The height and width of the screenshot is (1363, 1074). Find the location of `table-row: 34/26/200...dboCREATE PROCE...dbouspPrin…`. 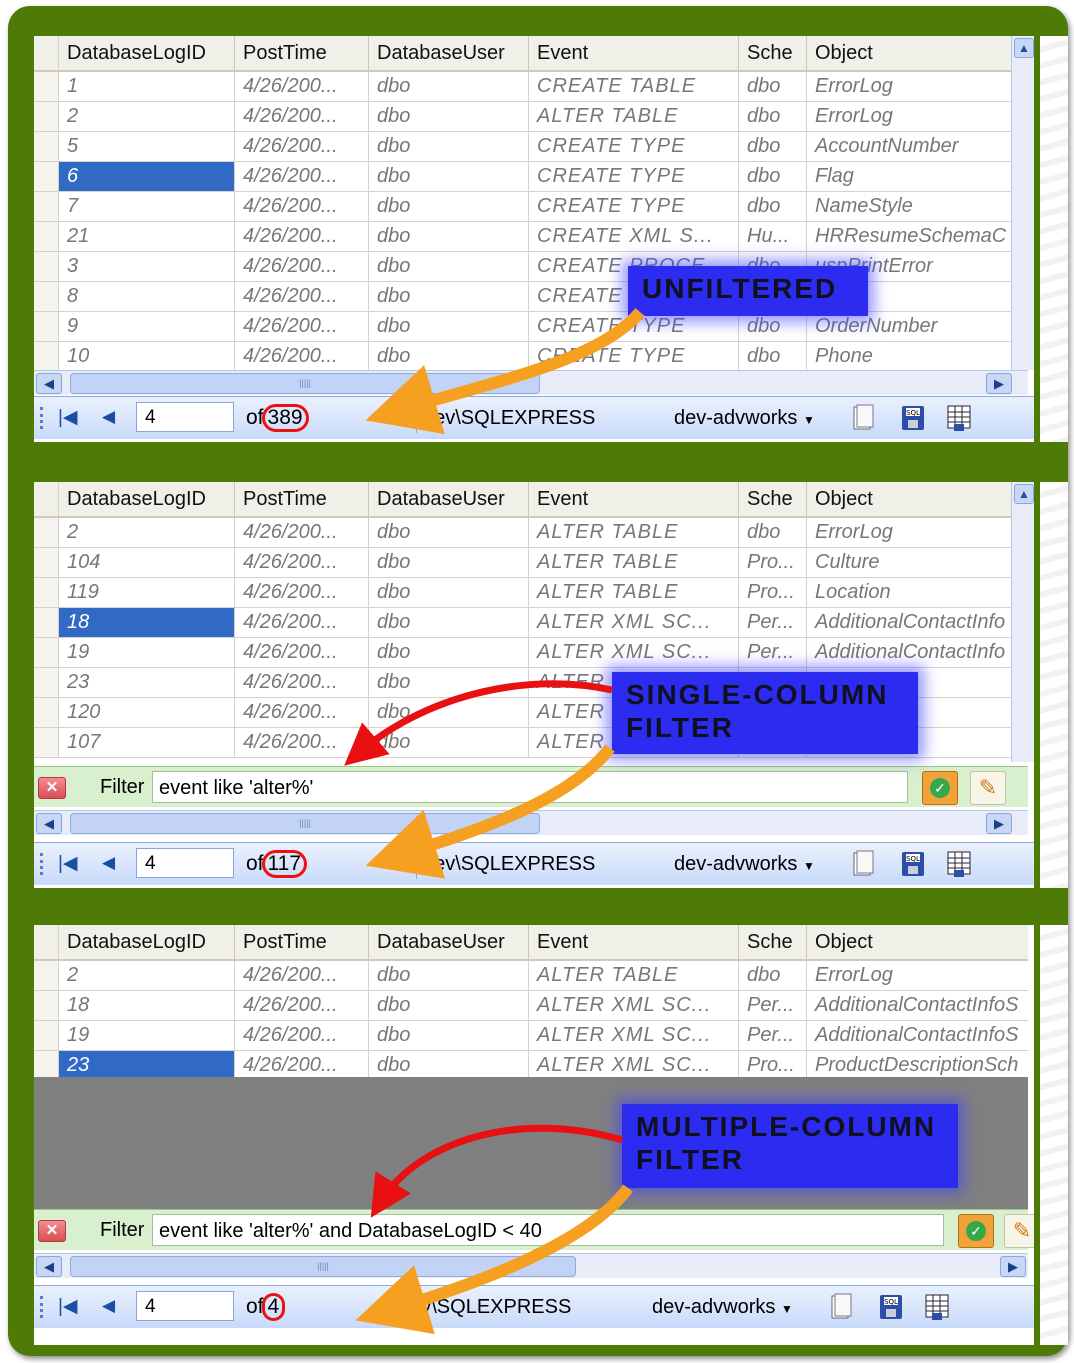

table-row: 34/26/200...dboCREATE PROCE...dbouspPrin… is located at coordinates (531, 267).